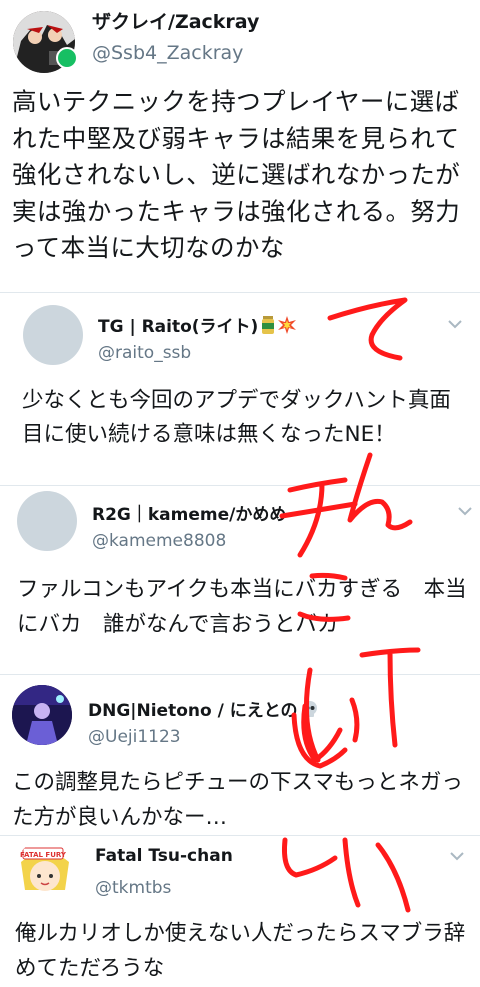  I want to click on reply-handle: @kameme8808, so click(159, 541).